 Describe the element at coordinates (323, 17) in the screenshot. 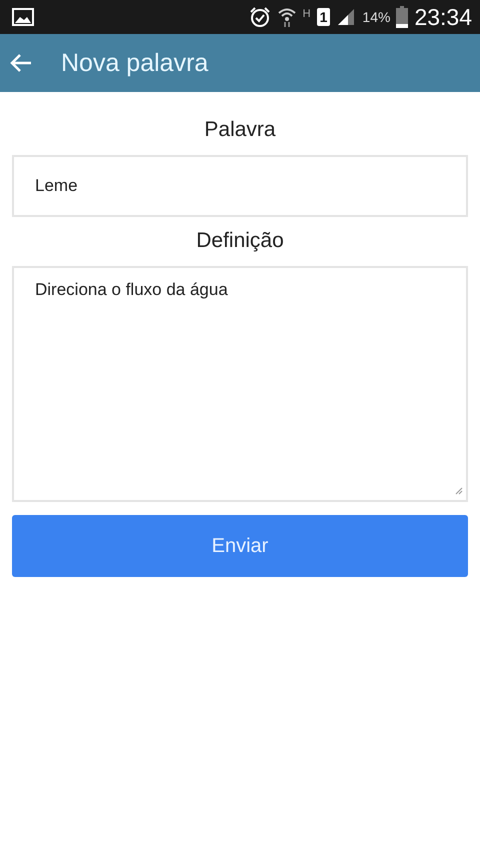

I see `sim-slot-badge: 1` at that location.